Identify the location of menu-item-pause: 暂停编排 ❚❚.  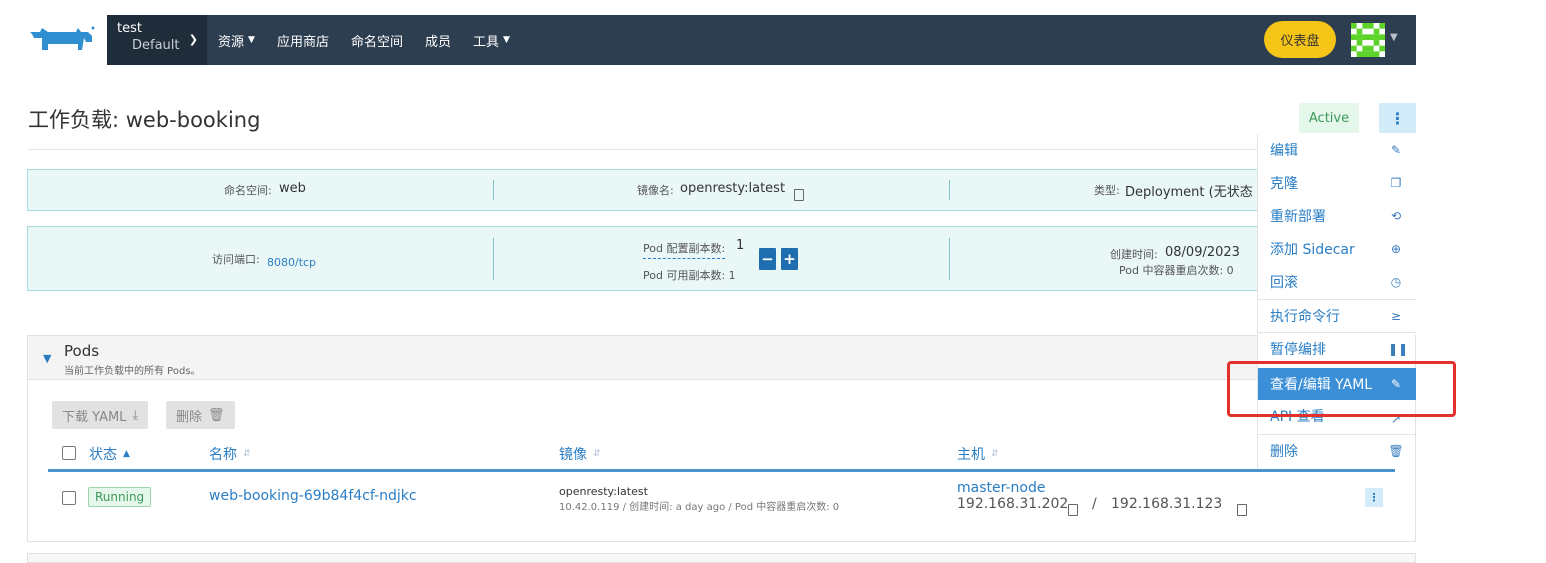
(1337, 348).